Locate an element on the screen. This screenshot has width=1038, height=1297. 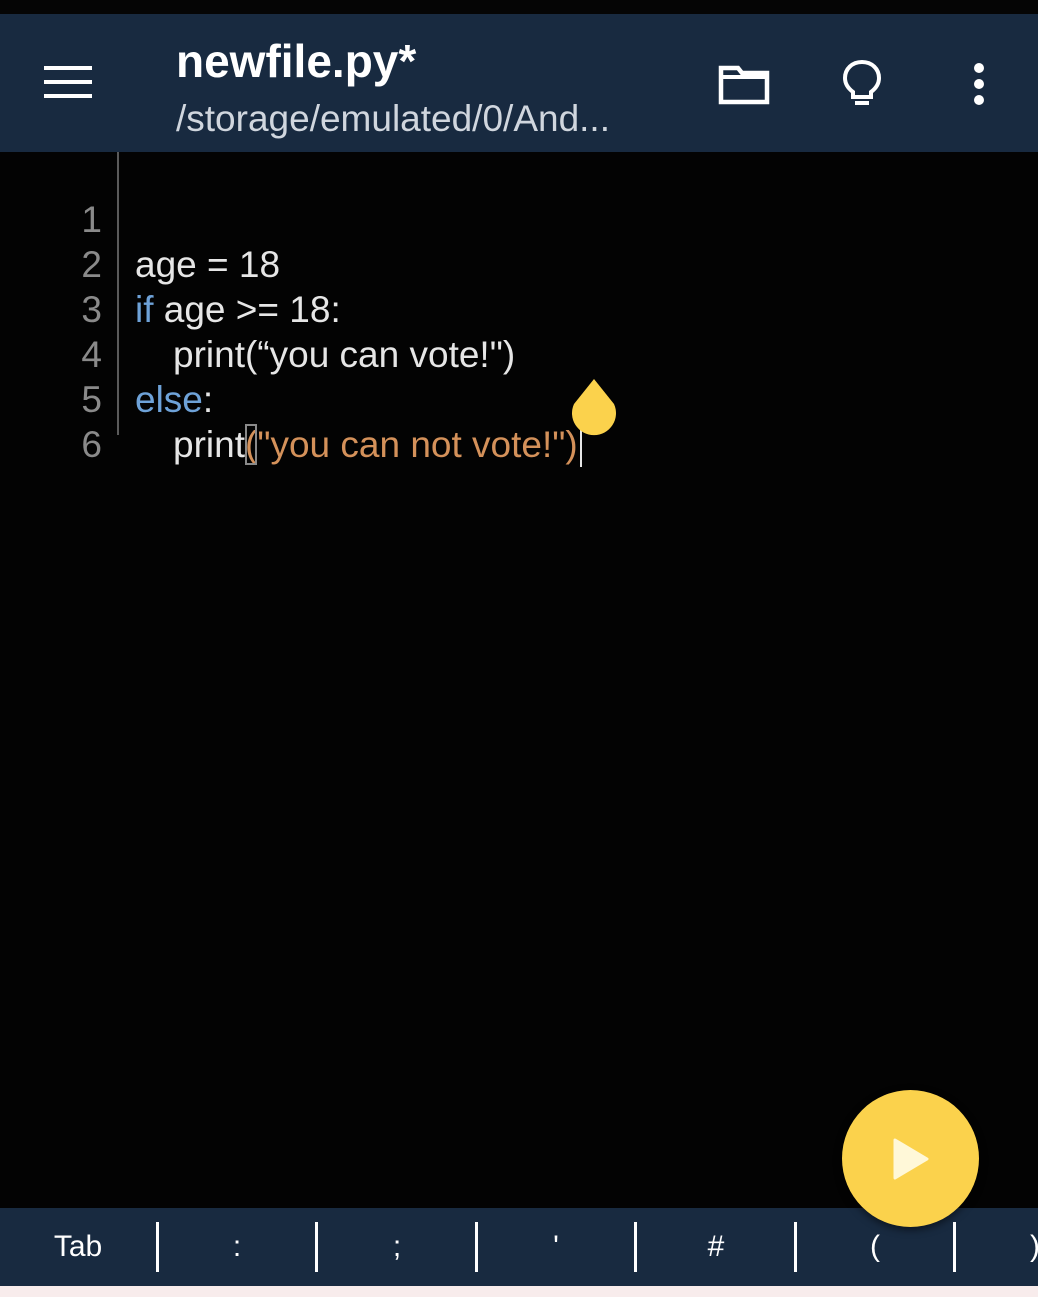
symbol-key-semicolon: ; is located at coordinates (397, 1247).